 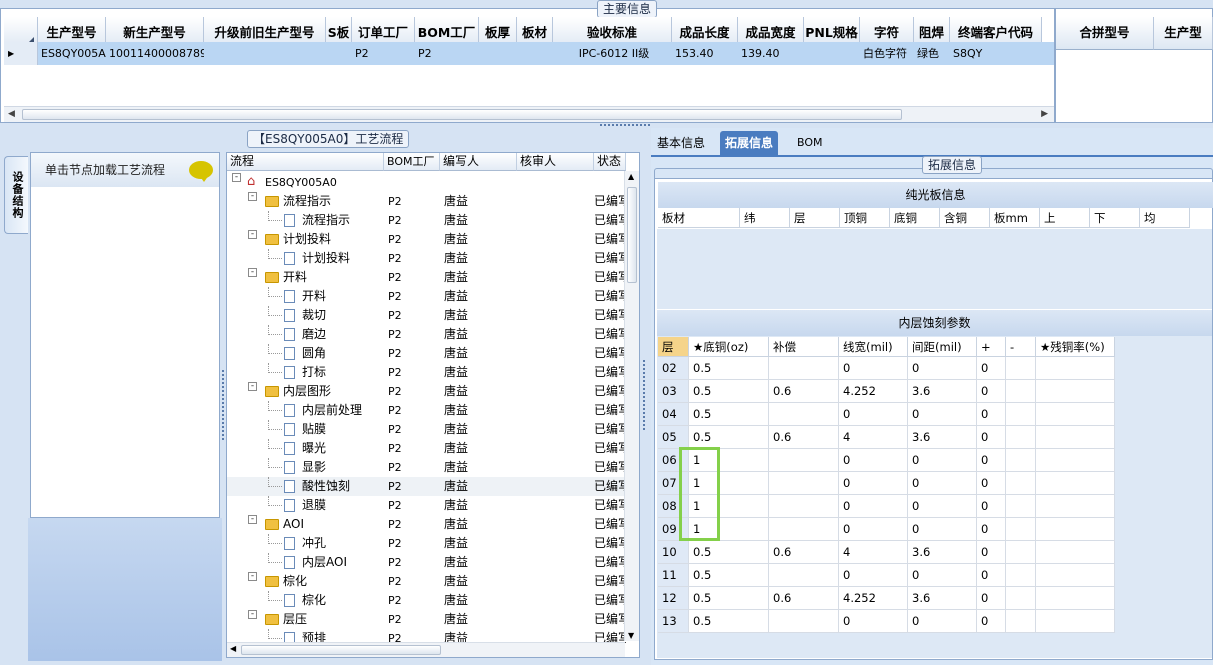 I want to click on center-splitter-handle, so click(x=645, y=395).